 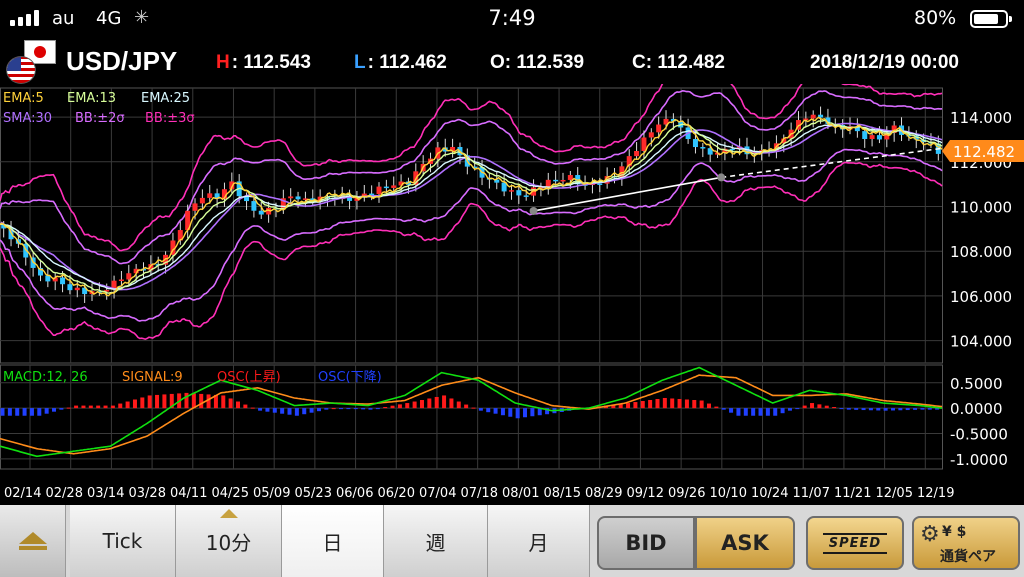 I want to click on date-tick-label: 06/06, so click(x=354, y=493).